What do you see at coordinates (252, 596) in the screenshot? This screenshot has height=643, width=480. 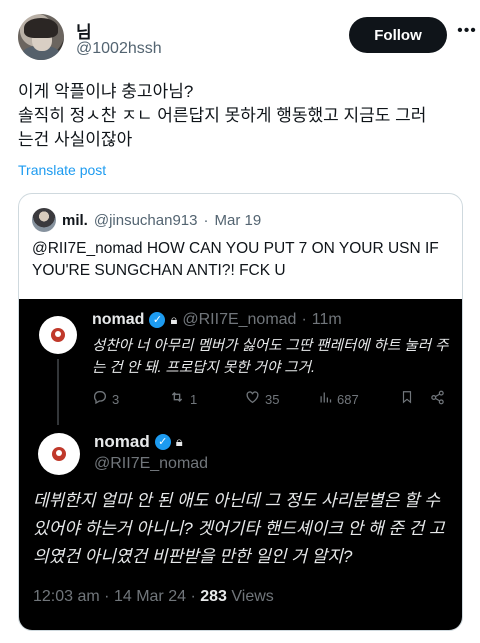 I see `reply2-views-label: Views` at bounding box center [252, 596].